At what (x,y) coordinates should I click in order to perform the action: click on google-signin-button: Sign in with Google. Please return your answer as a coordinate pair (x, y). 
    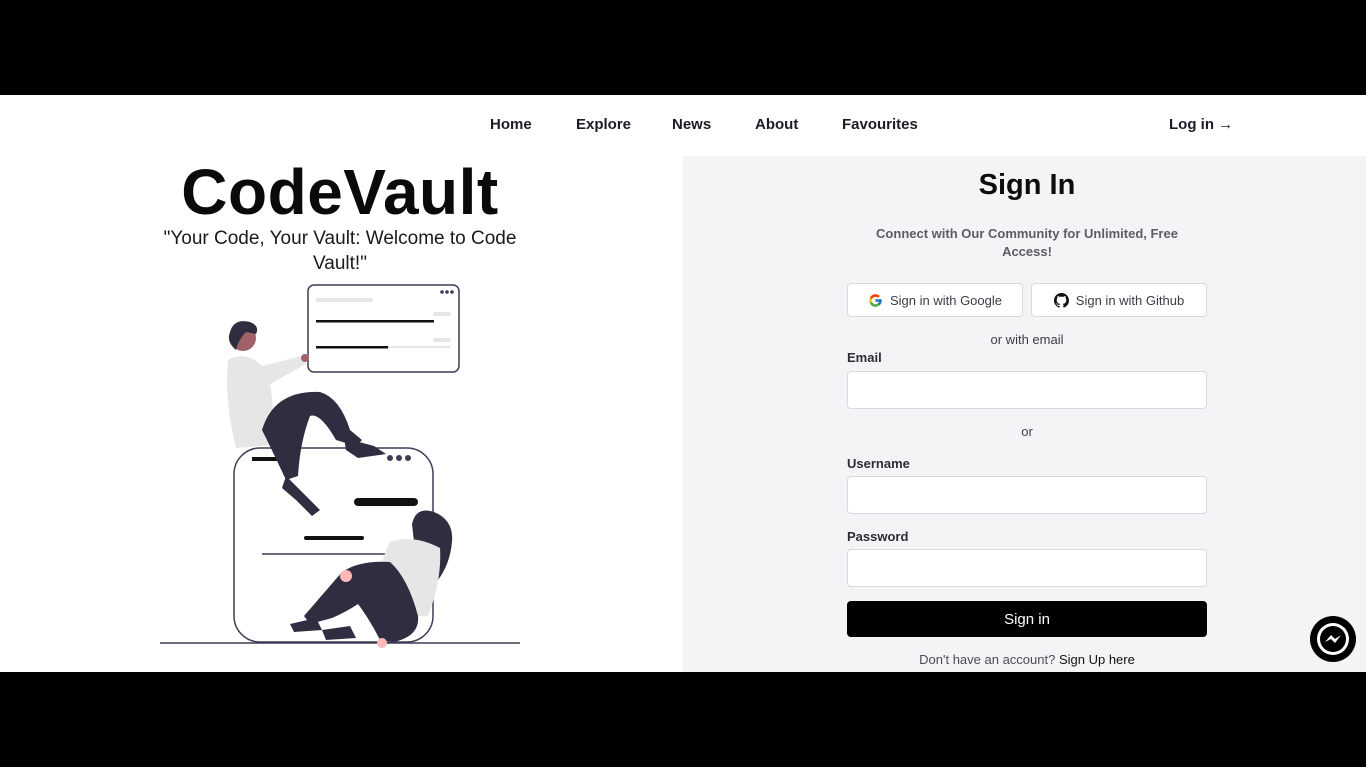
    Looking at the image, I should click on (935, 300).